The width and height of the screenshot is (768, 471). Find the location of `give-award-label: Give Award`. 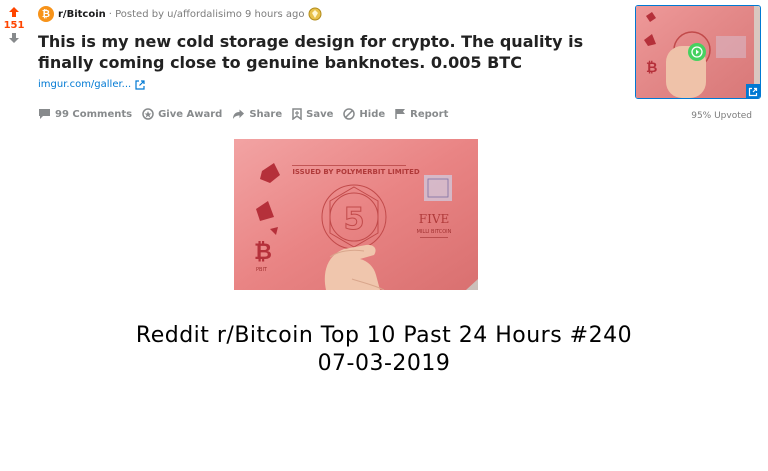

give-award-label: Give Award is located at coordinates (190, 114).